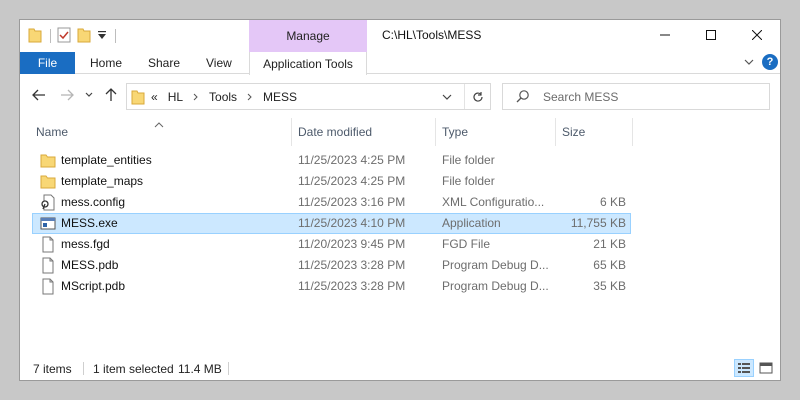 The width and height of the screenshot is (800, 400). Describe the element at coordinates (612, 202) in the screenshot. I see `file-size: 6 KB` at that location.